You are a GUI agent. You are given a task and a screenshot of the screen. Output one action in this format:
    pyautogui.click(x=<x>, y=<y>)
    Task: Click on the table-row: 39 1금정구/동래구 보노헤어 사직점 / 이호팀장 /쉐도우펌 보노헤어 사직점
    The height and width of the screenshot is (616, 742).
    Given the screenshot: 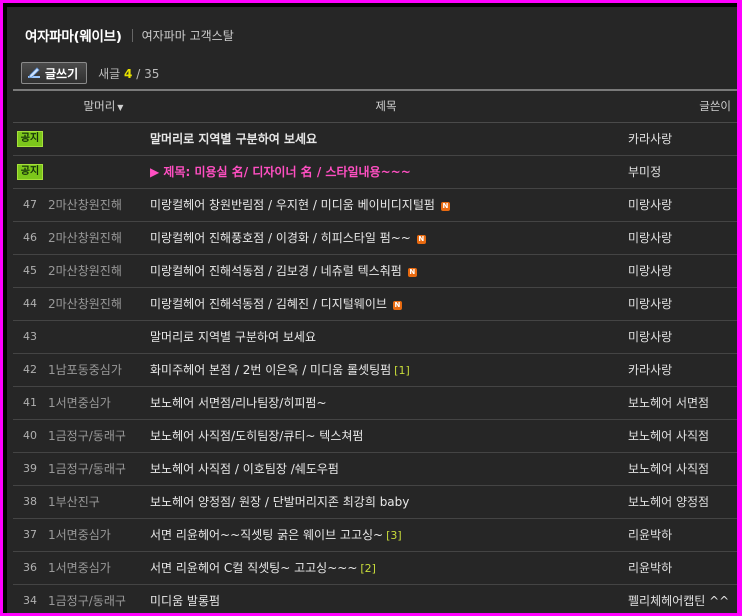 What is the action you would take?
    pyautogui.click(x=375, y=468)
    